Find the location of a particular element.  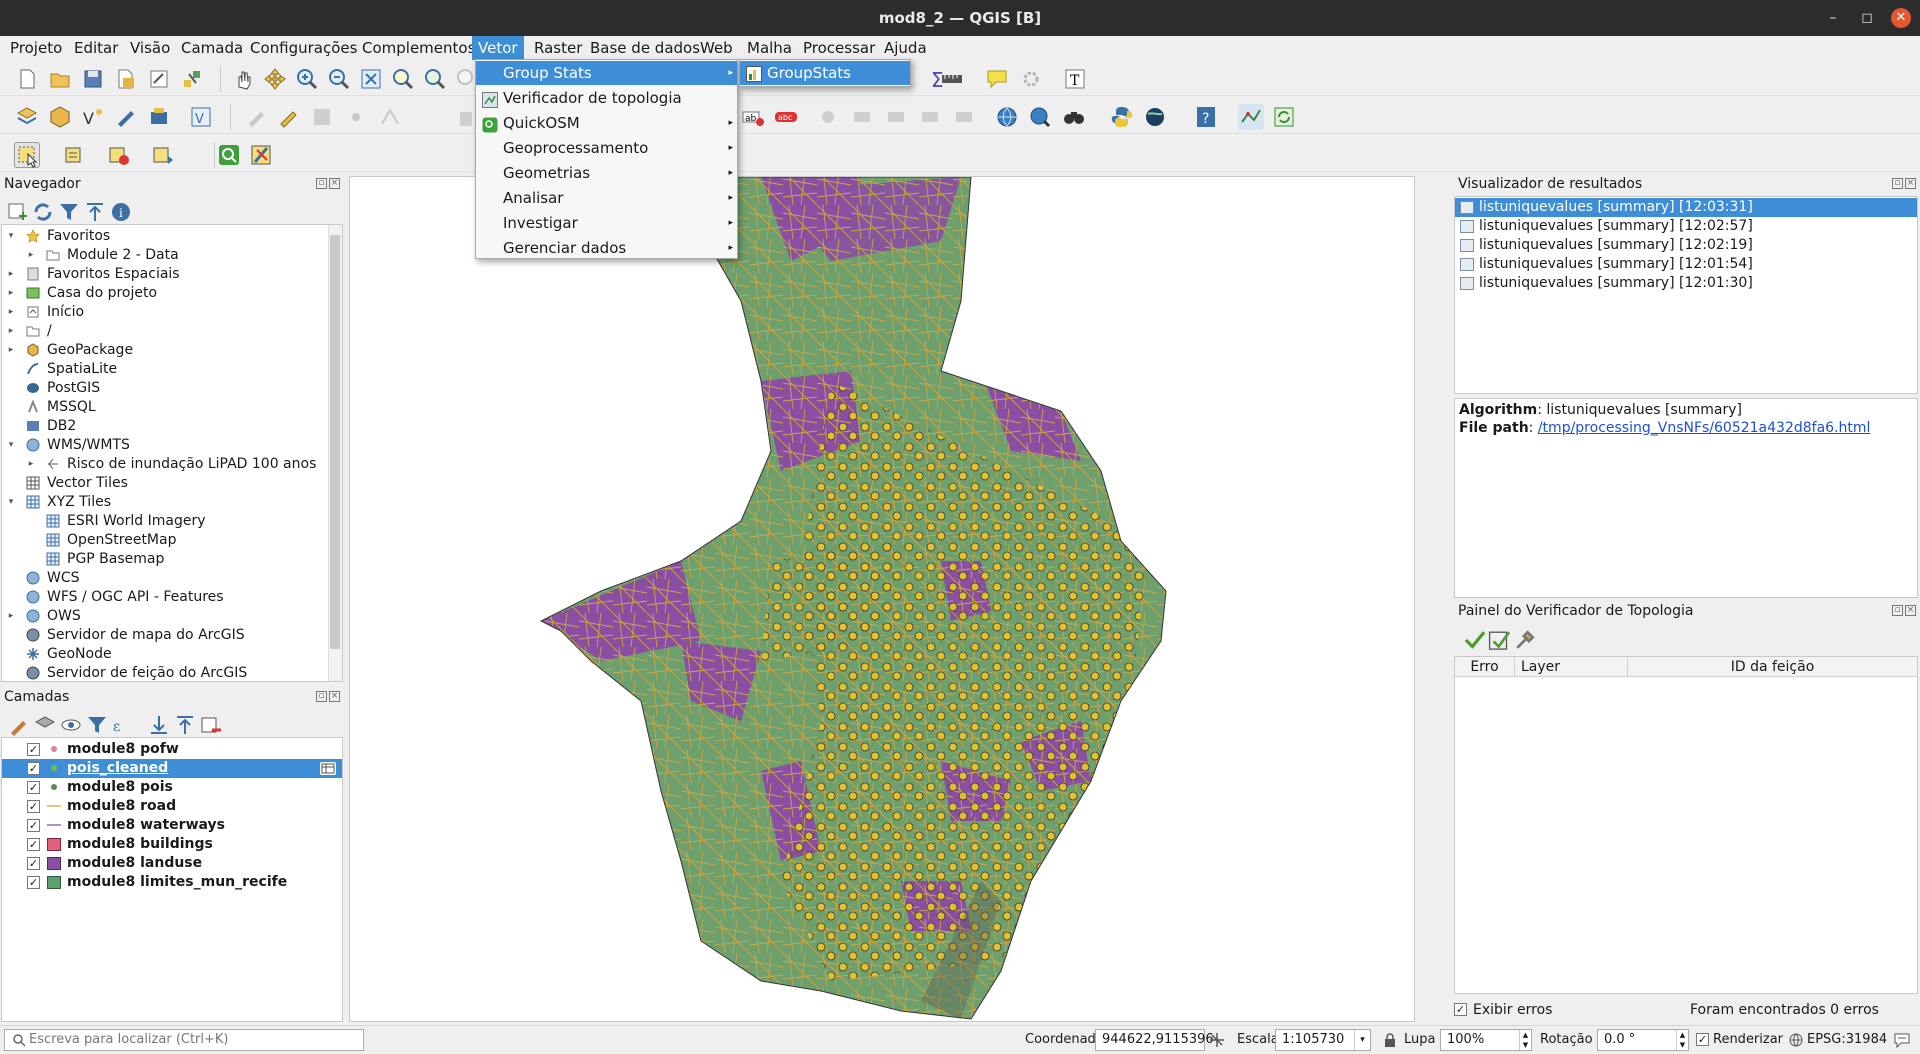

menu-configuracoes: Configurações is located at coordinates (303, 48).